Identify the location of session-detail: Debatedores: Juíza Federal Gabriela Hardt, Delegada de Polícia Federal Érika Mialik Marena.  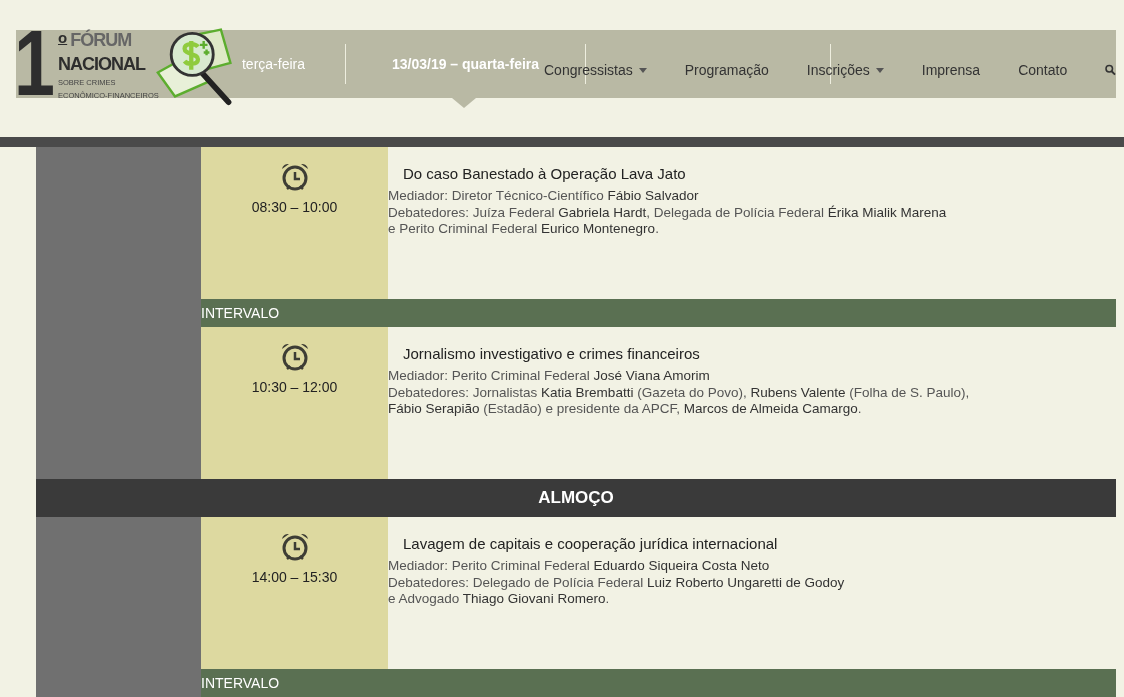
(668, 212).